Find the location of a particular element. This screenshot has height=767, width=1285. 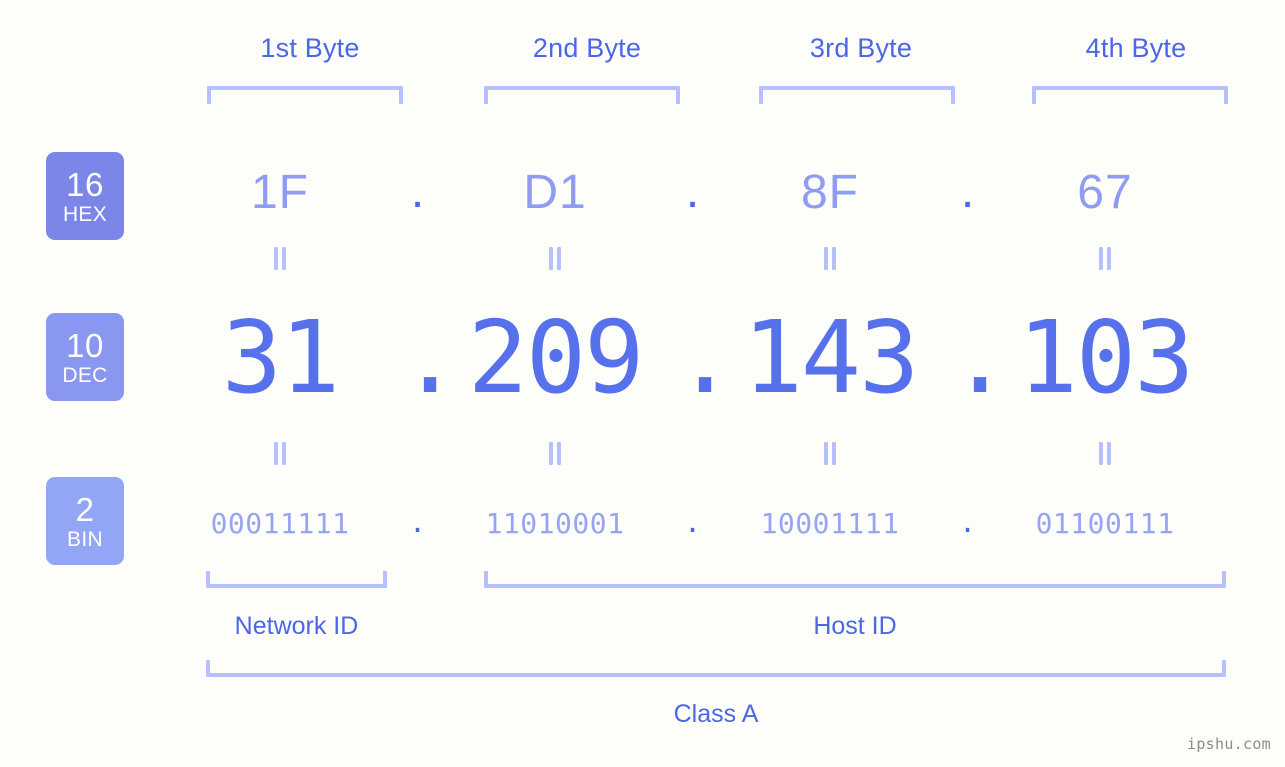

bin-byte-2: 11010001 is located at coordinates (555, 523).